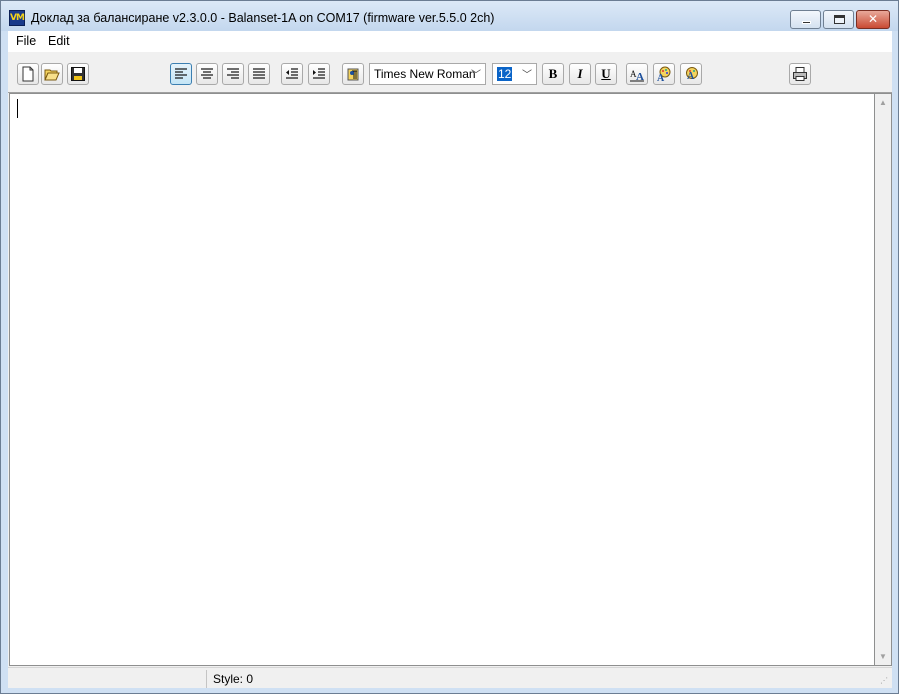 Image resolution: width=899 pixels, height=694 pixels. I want to click on align-justify-button, so click(259, 74).